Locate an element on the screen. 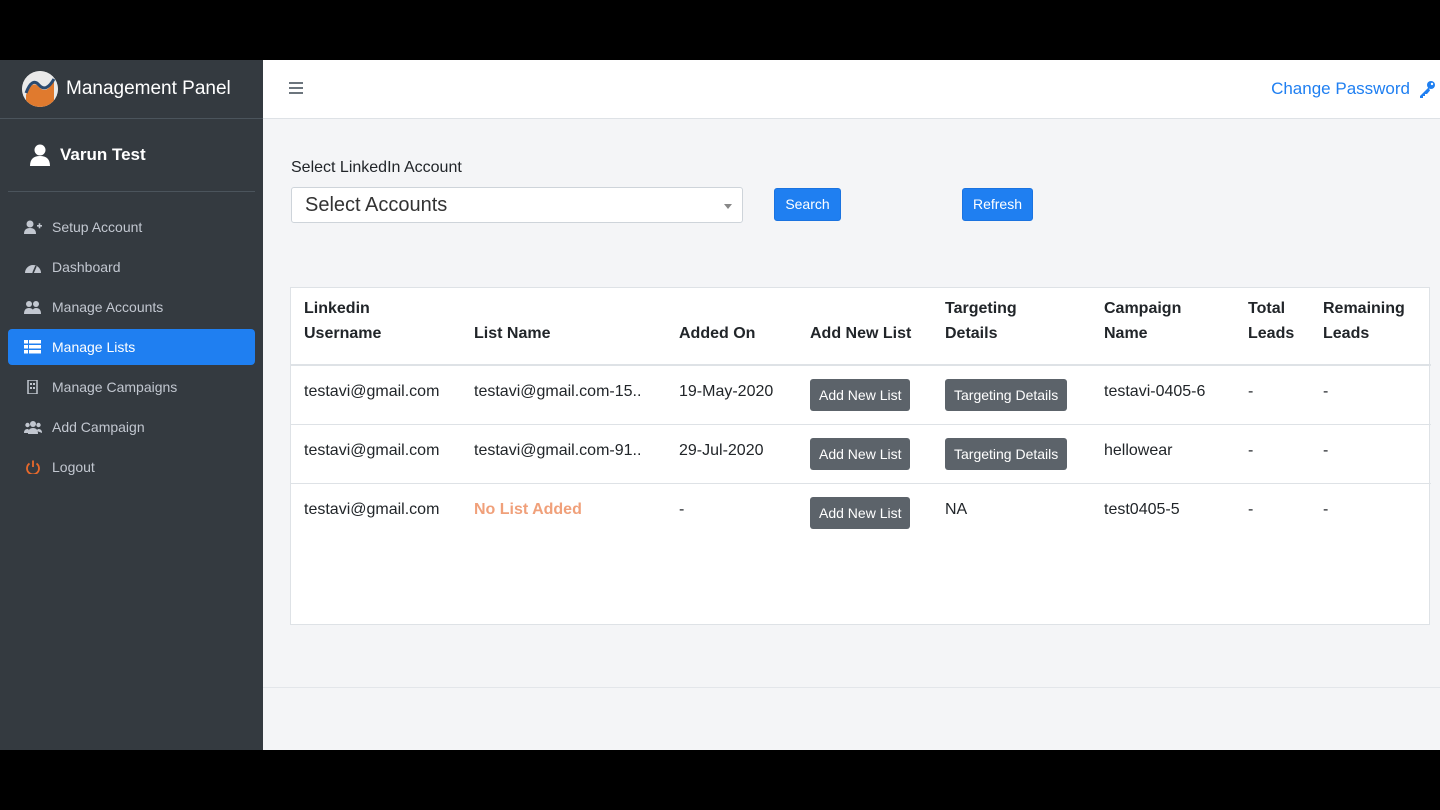 This screenshot has width=1440, height=810. user-name: Varun Test is located at coordinates (103, 154).